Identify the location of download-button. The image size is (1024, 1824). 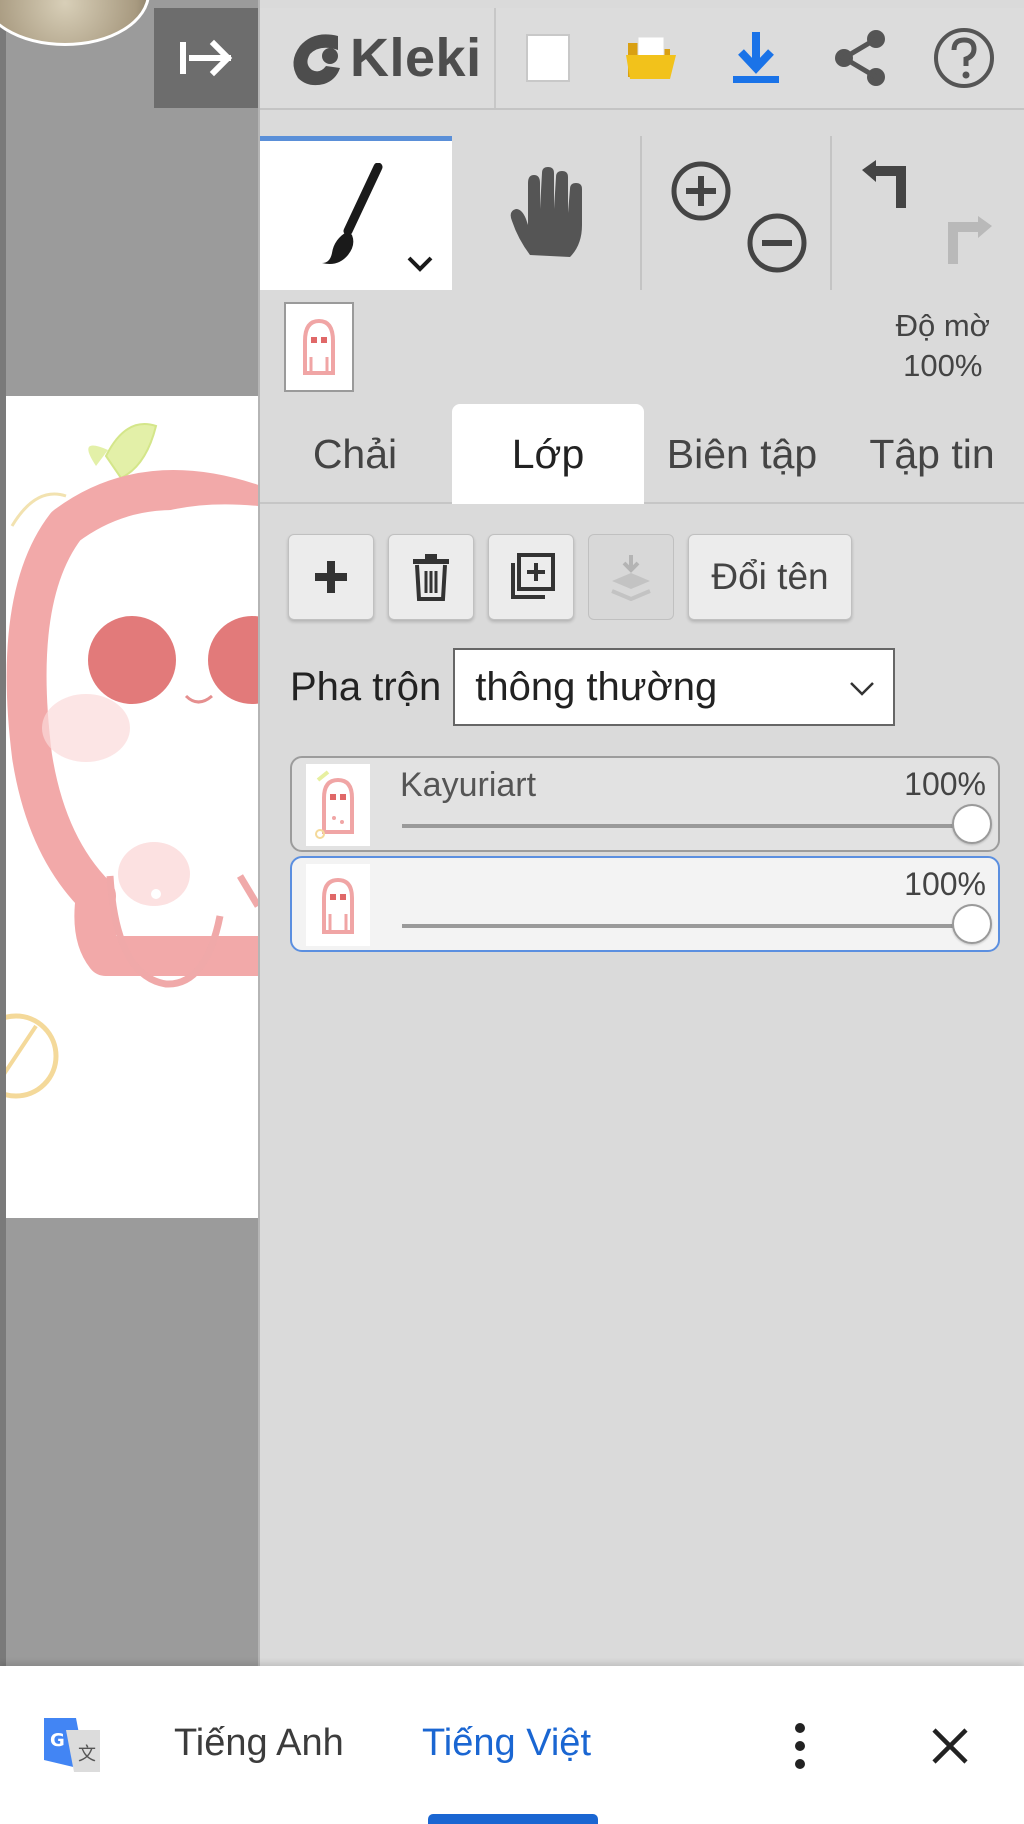
(756, 58).